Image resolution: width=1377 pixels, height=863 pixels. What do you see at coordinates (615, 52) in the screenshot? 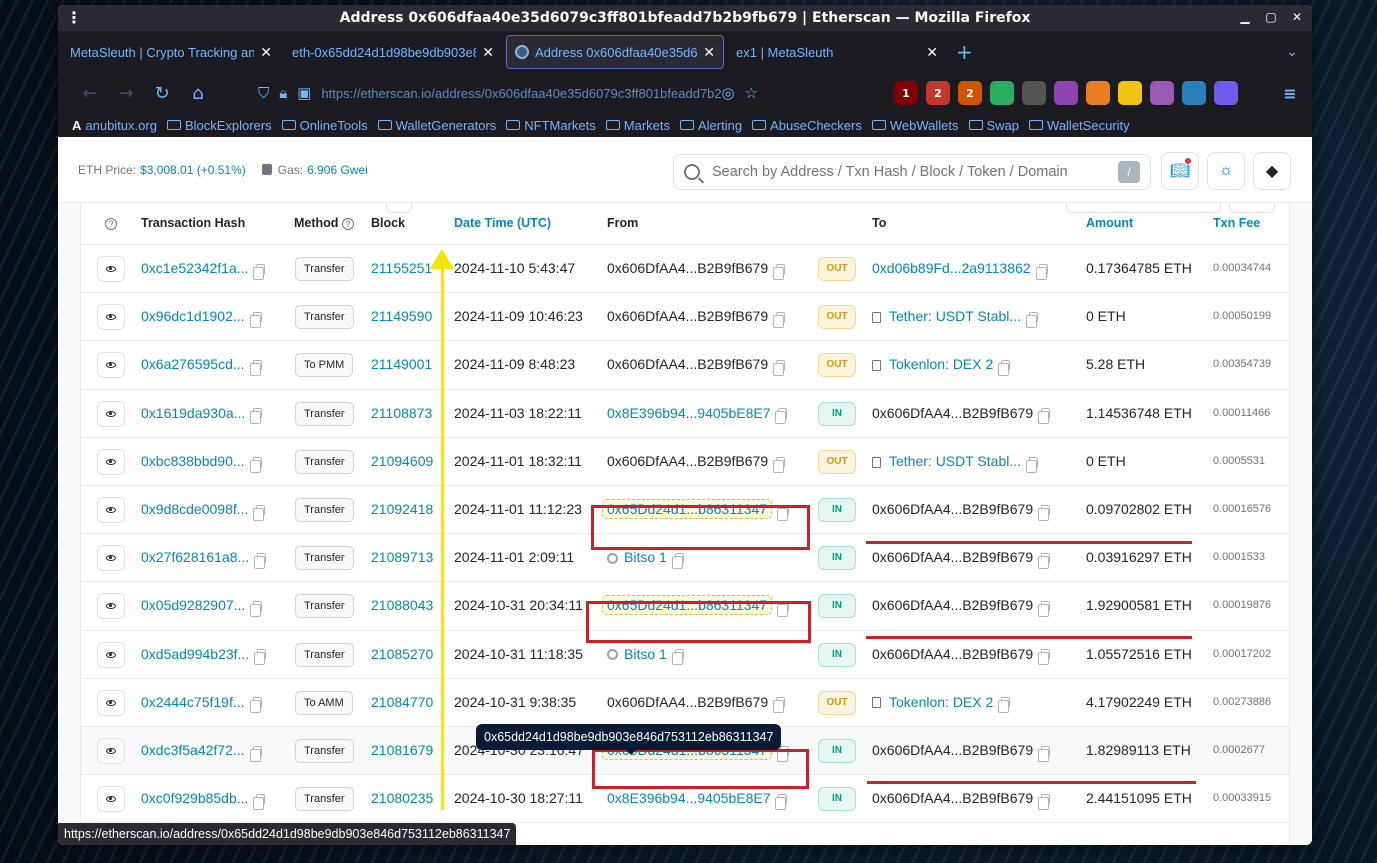
I see `tab-etherscan-address: Address 0x606dfaa40e35d6079c3 ✕` at bounding box center [615, 52].